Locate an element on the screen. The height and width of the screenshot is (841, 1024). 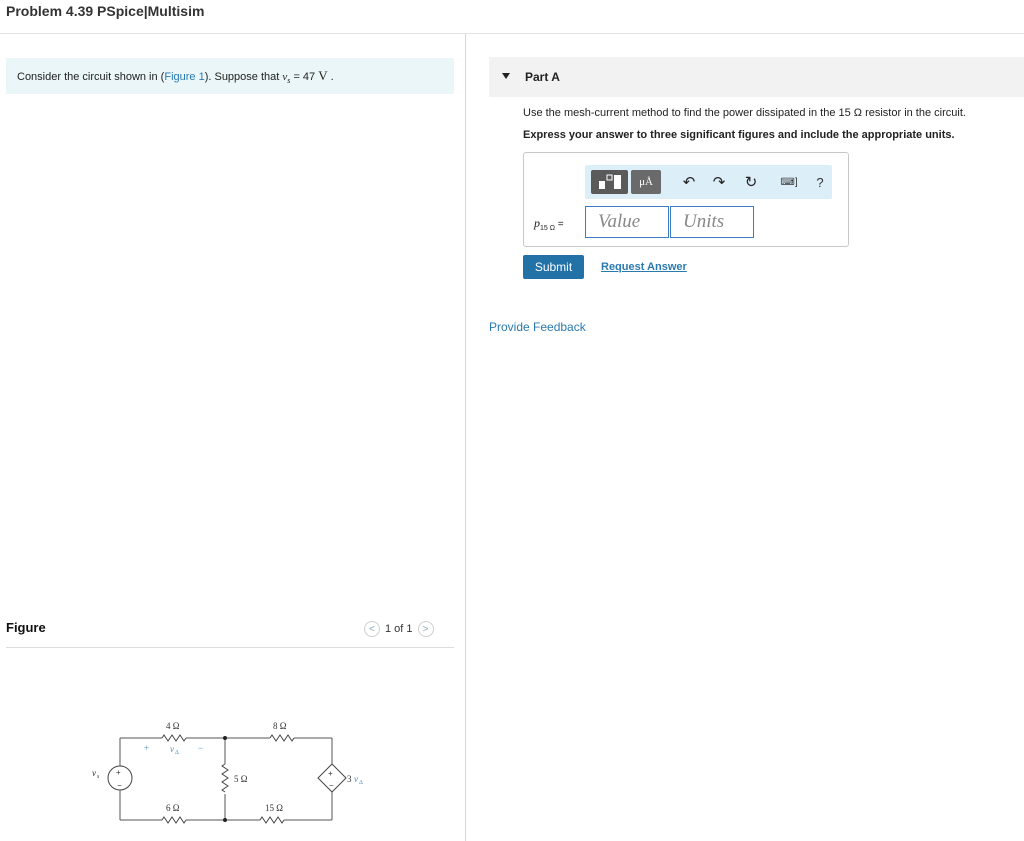
label-vdelta-plus: + is located at coordinates (146, 748).